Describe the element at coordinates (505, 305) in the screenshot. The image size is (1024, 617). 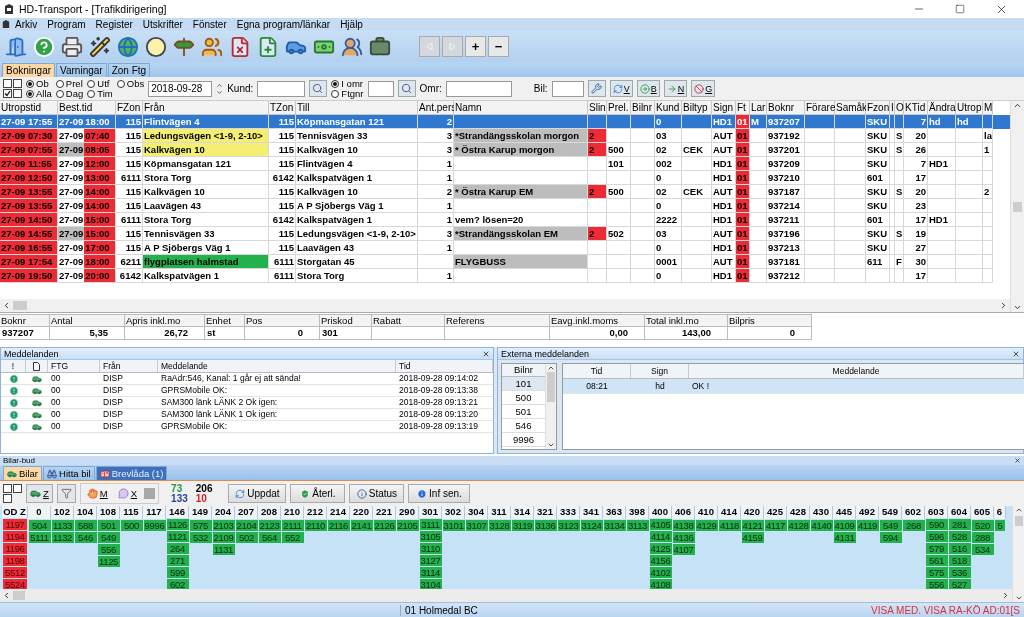
I see `horizontal-scrollbar` at that location.